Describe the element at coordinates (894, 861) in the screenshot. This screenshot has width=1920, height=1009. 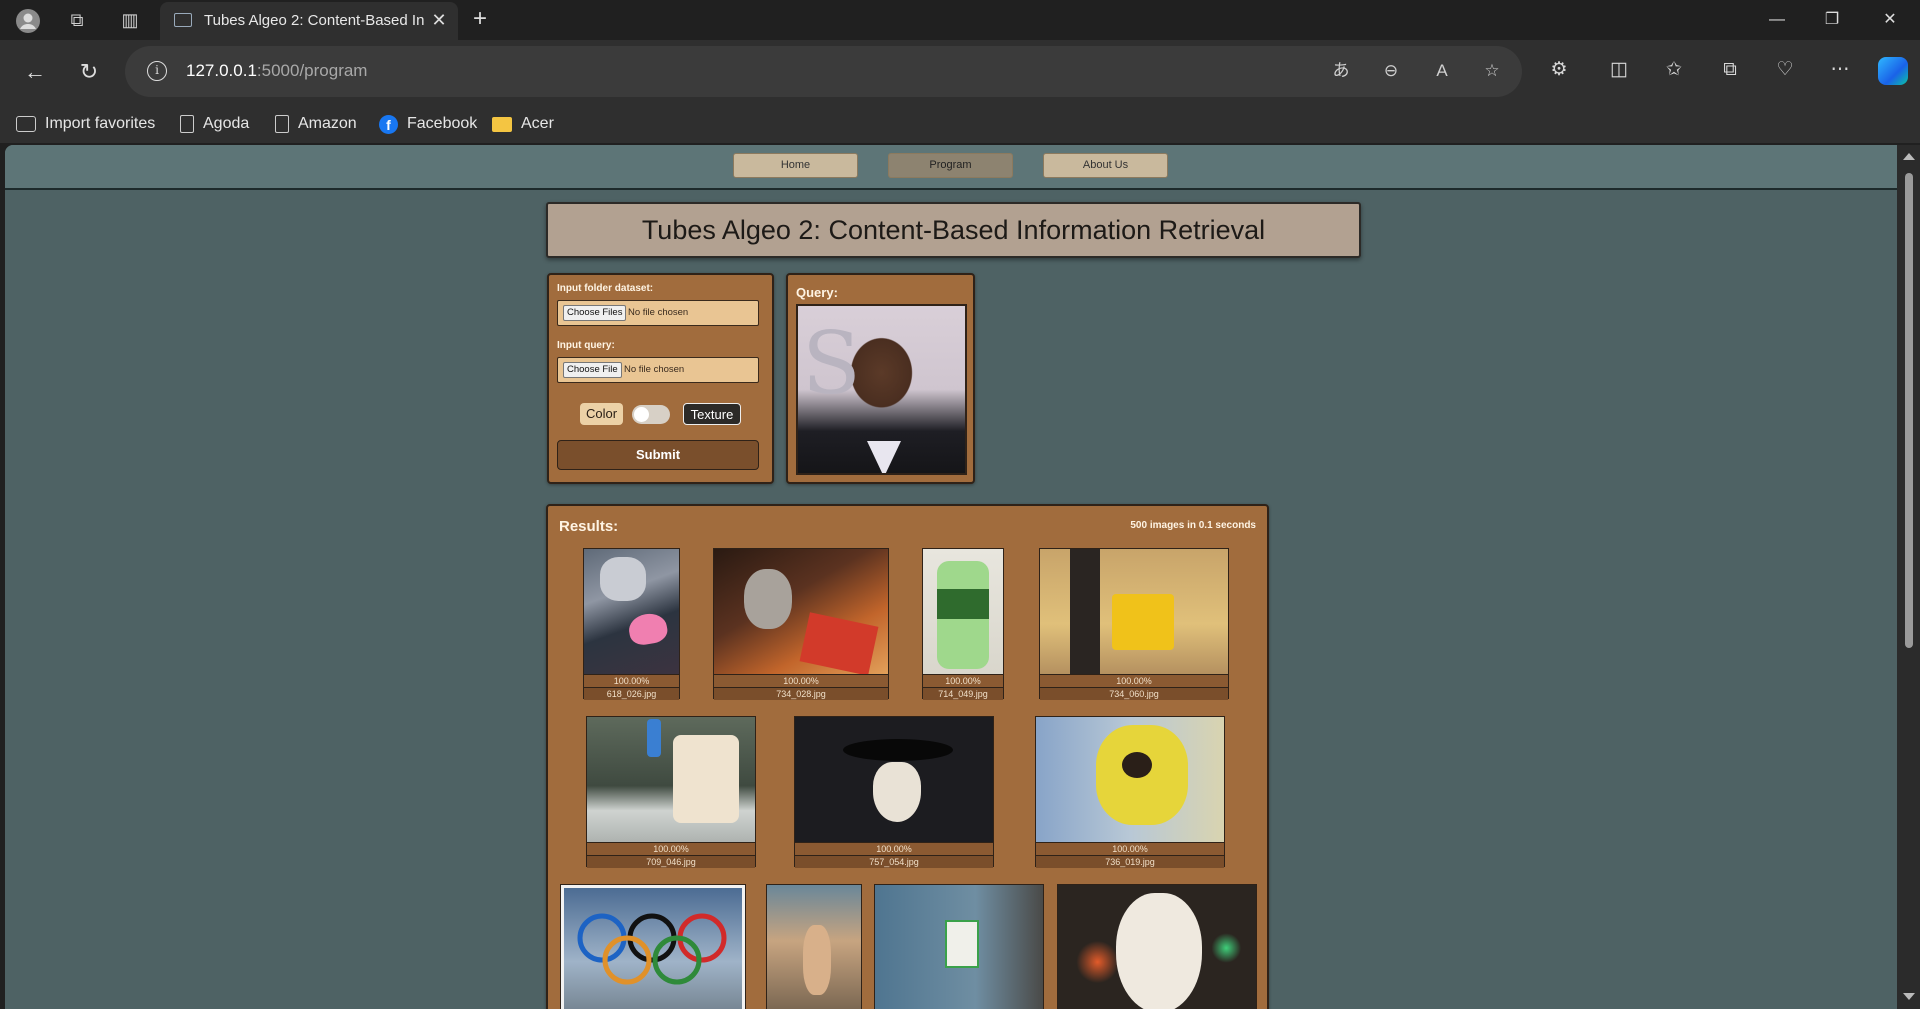
I see `result-filename: 757_054.jpg` at that location.